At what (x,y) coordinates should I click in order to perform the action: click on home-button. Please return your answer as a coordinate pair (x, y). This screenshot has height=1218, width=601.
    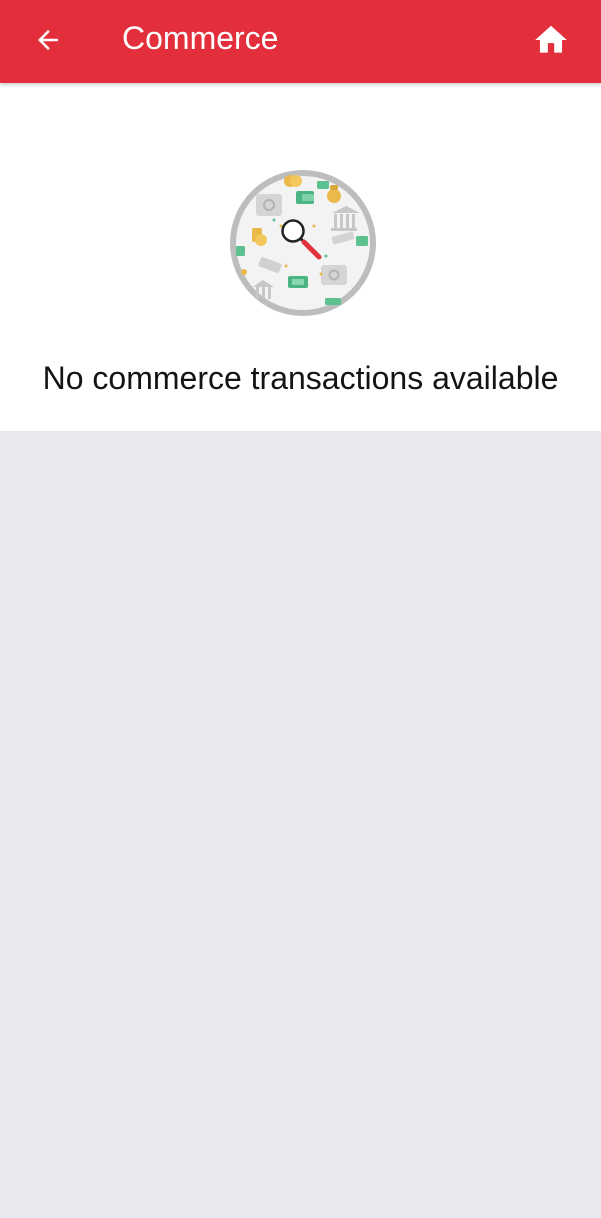
    Looking at the image, I should click on (551, 40).